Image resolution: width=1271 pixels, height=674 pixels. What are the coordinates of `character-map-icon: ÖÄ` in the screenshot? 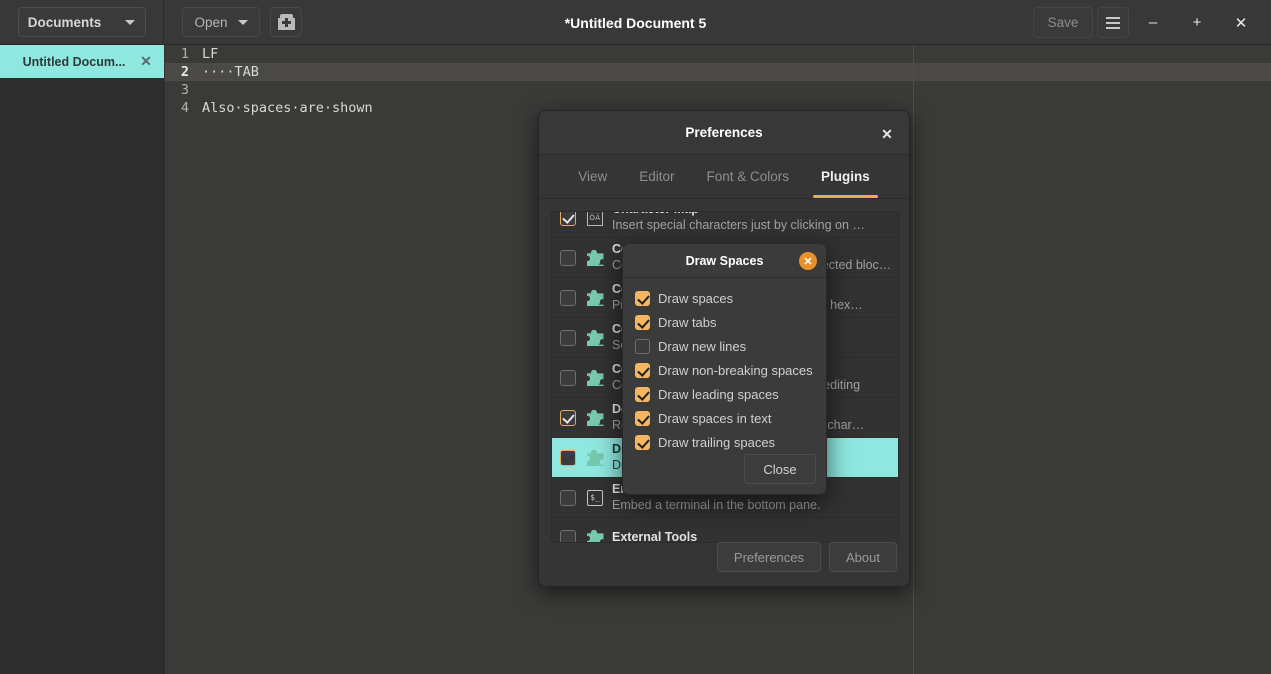 It's located at (595, 219).